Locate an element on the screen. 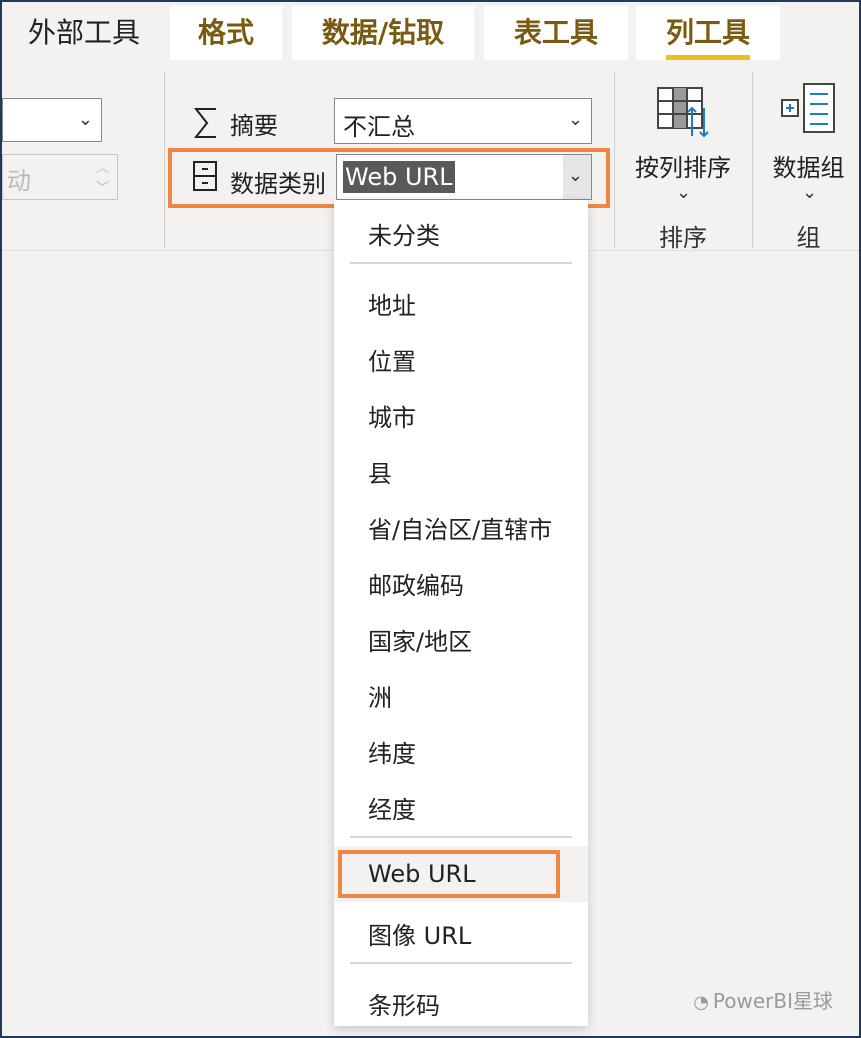  data-groups-label: 数据组 is located at coordinates (808, 168).